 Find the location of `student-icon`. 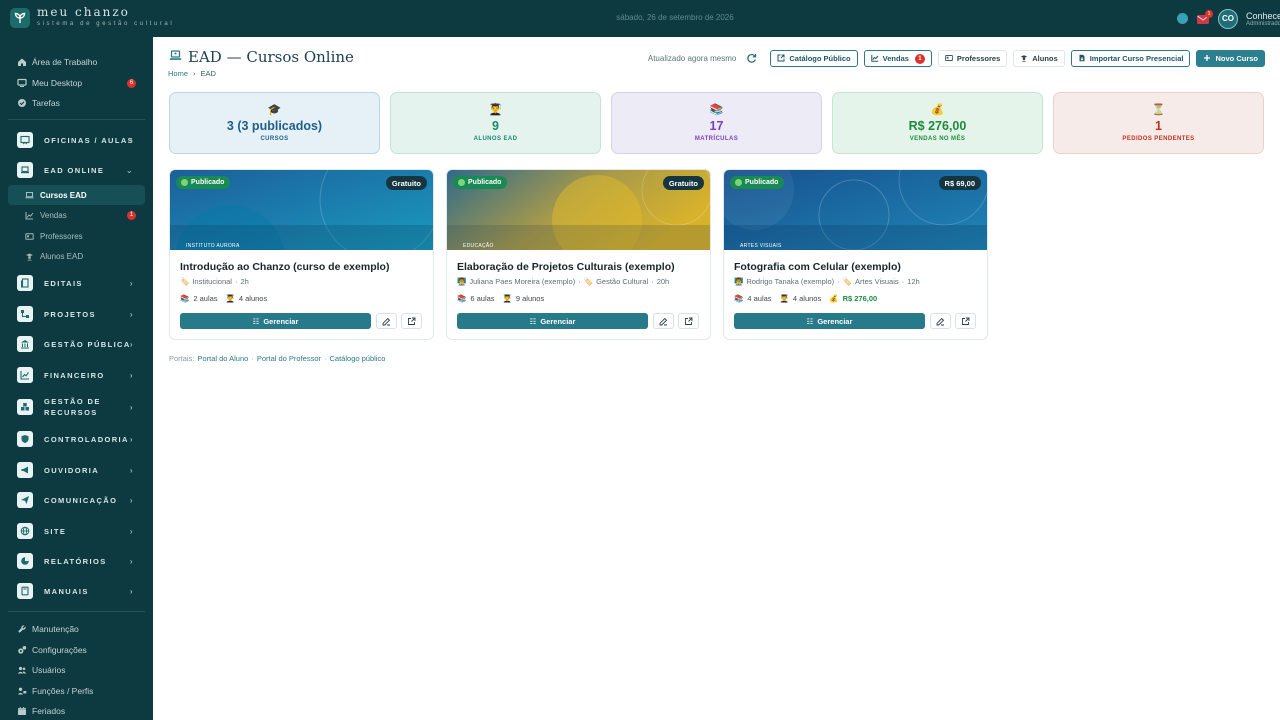

student-icon is located at coordinates (1024, 59).